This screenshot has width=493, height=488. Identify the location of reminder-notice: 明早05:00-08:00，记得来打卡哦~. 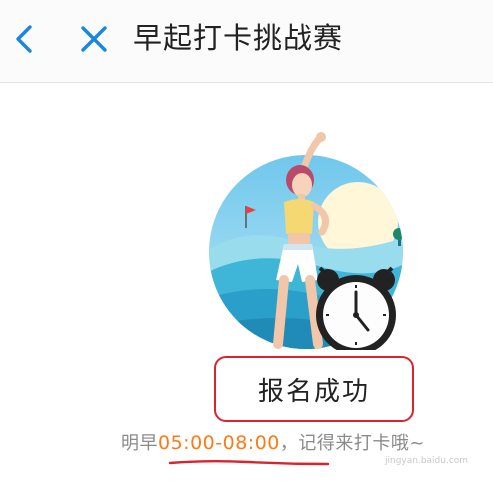
(273, 443).